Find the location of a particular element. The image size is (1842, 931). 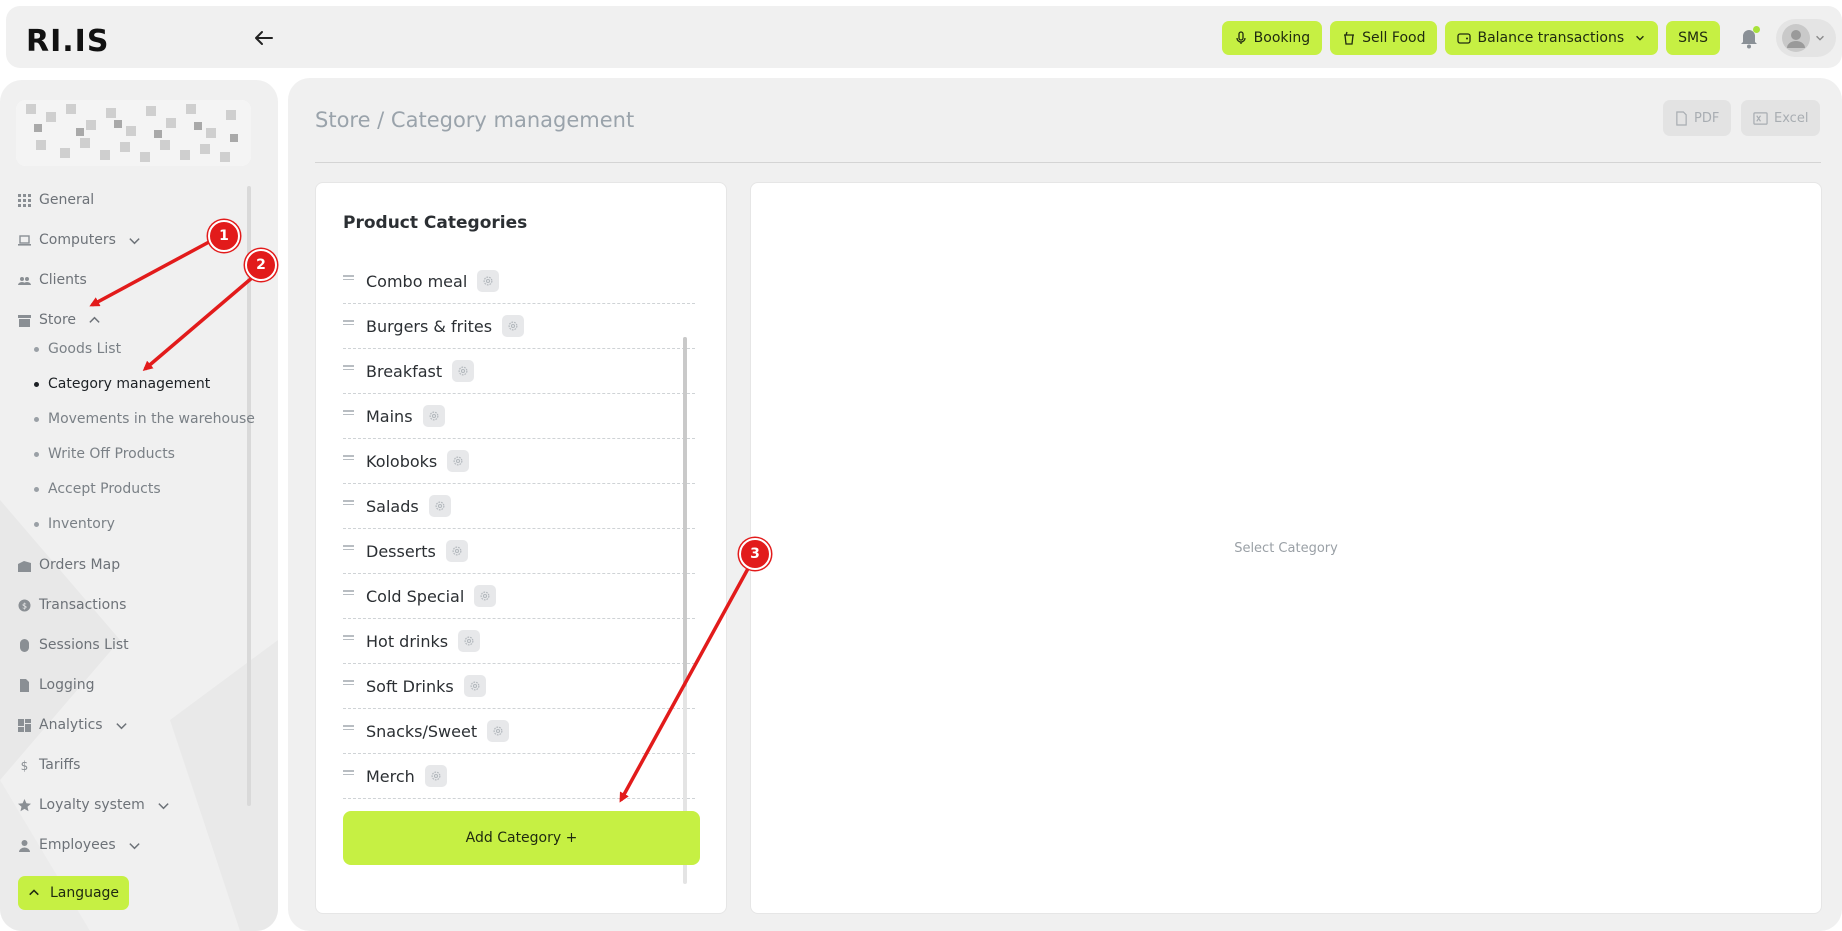

chevron-down-icon is located at coordinates (1640, 38).